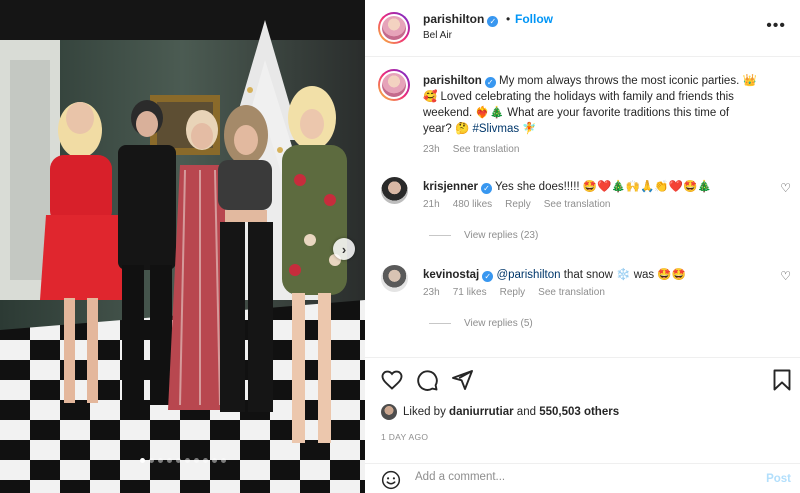 The width and height of the screenshot is (800, 493). Describe the element at coordinates (394, 28) in the screenshot. I see `author-avatar` at that location.